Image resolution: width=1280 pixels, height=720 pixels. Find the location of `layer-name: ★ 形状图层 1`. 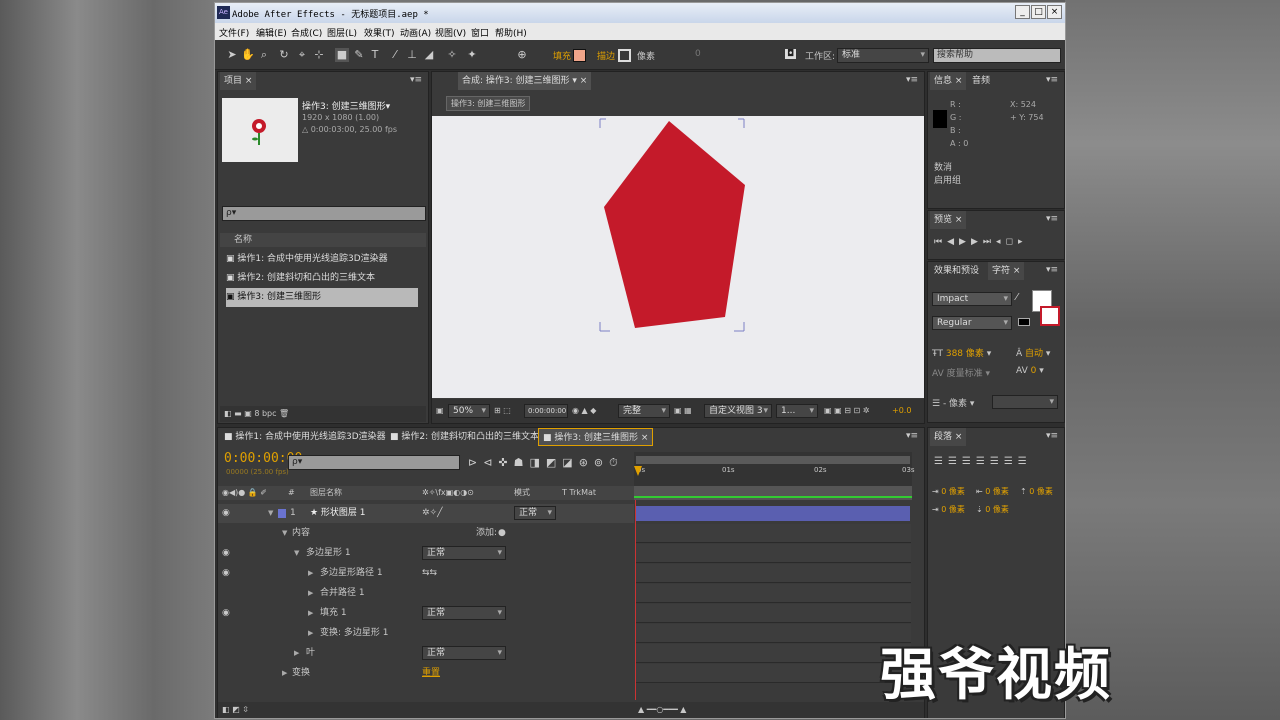

layer-name: ★ 形状图层 1 is located at coordinates (338, 513).